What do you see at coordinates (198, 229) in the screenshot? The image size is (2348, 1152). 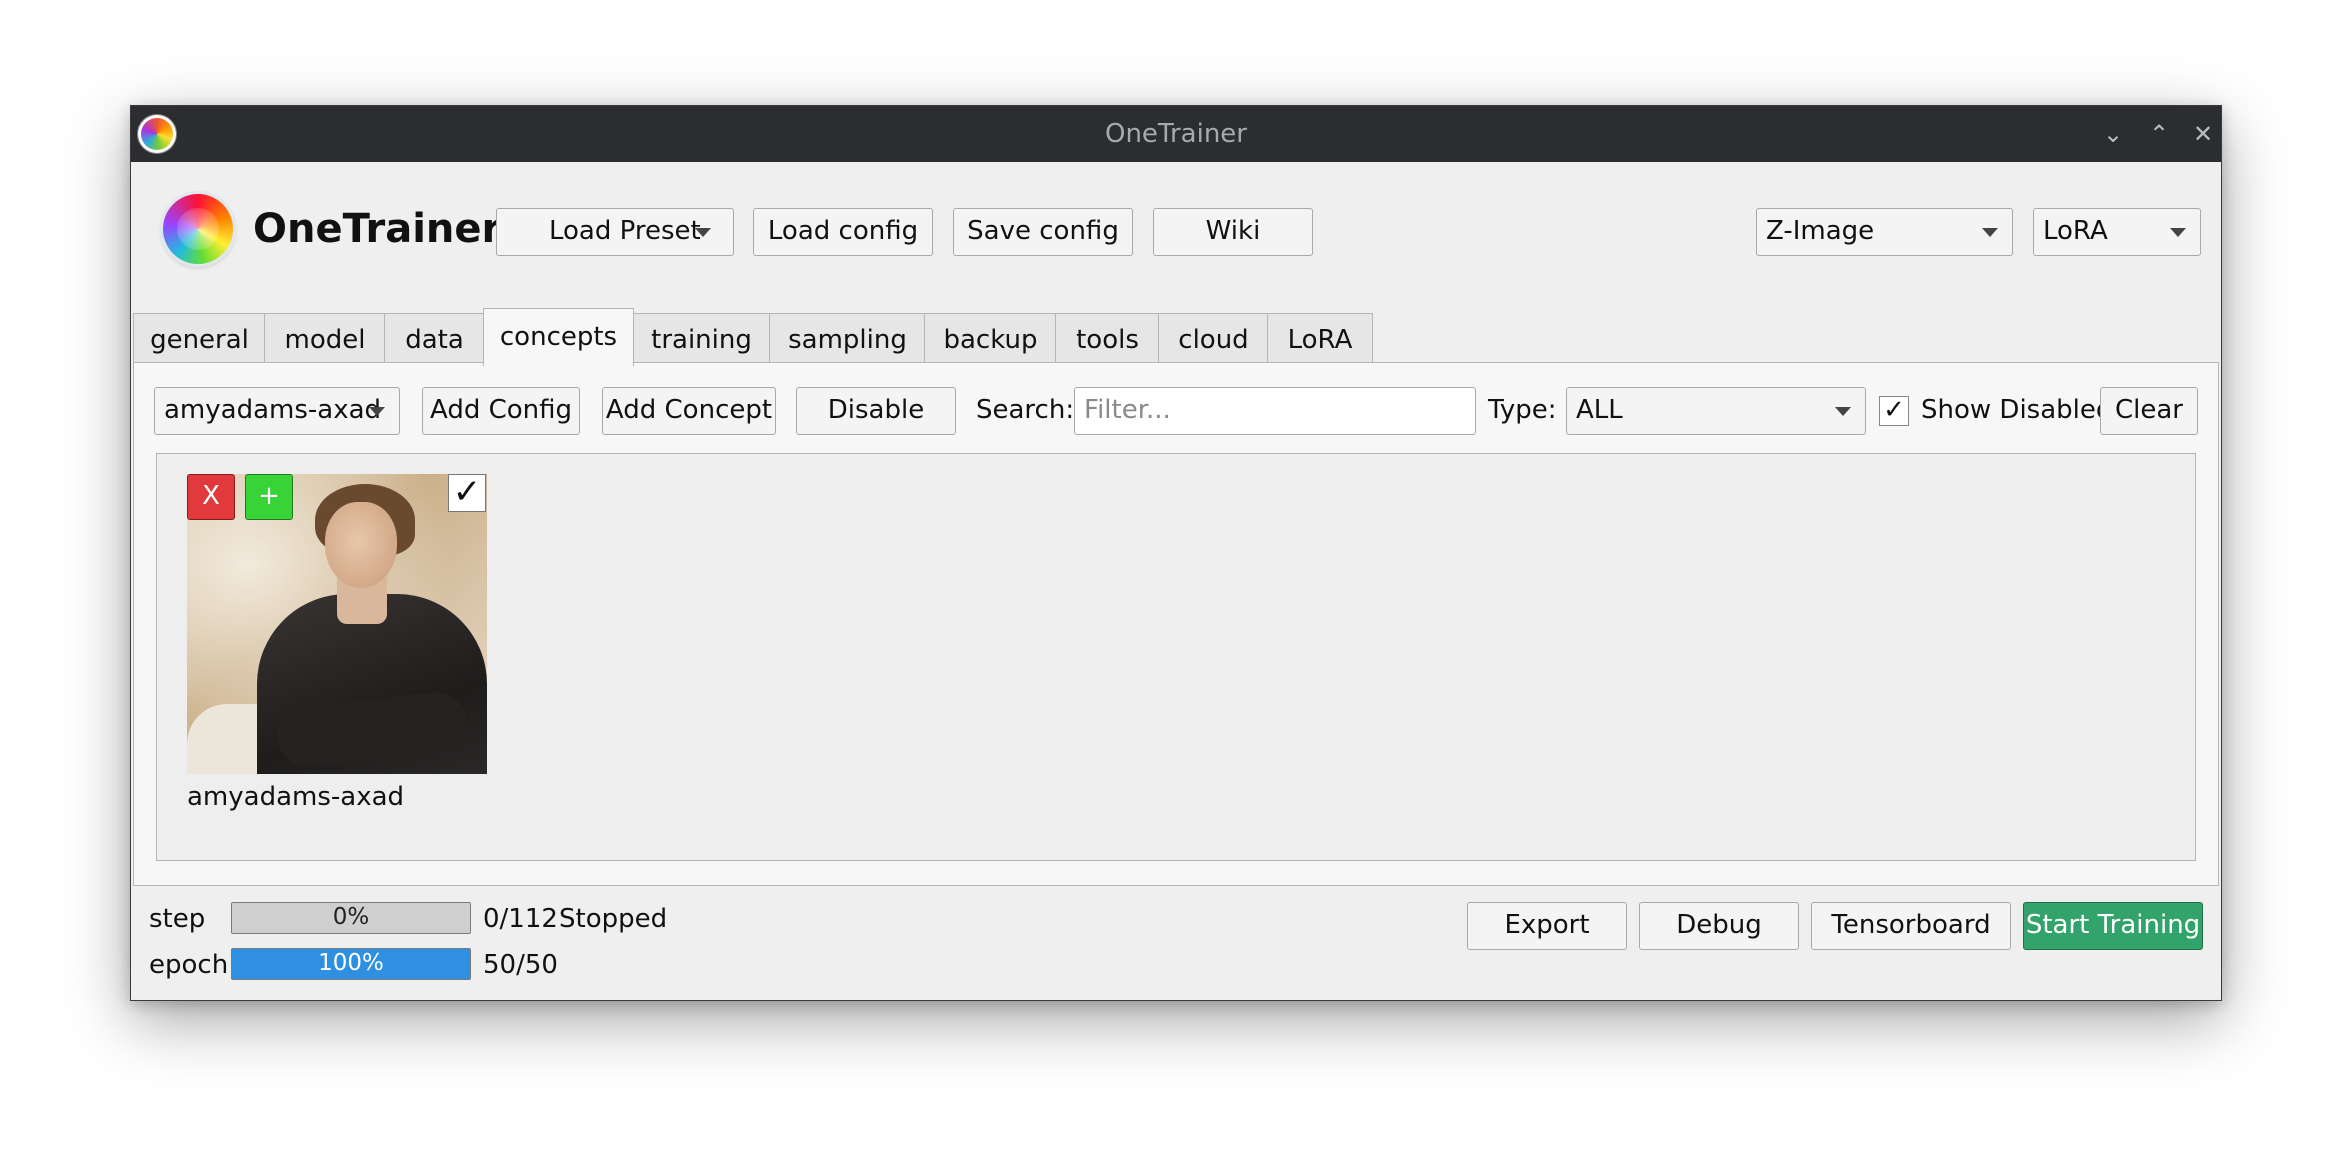 I see `onetrainer-logo` at bounding box center [198, 229].